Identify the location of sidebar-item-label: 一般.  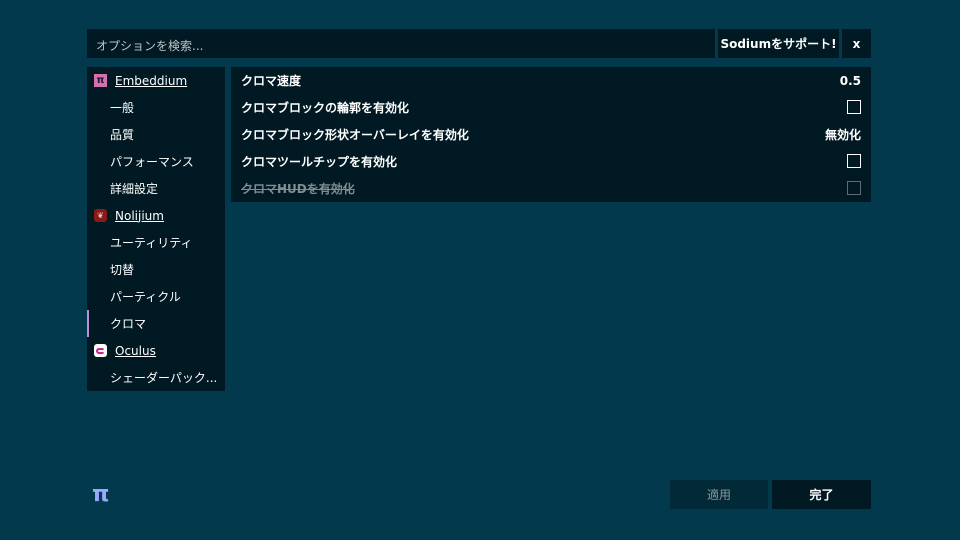
(122, 108).